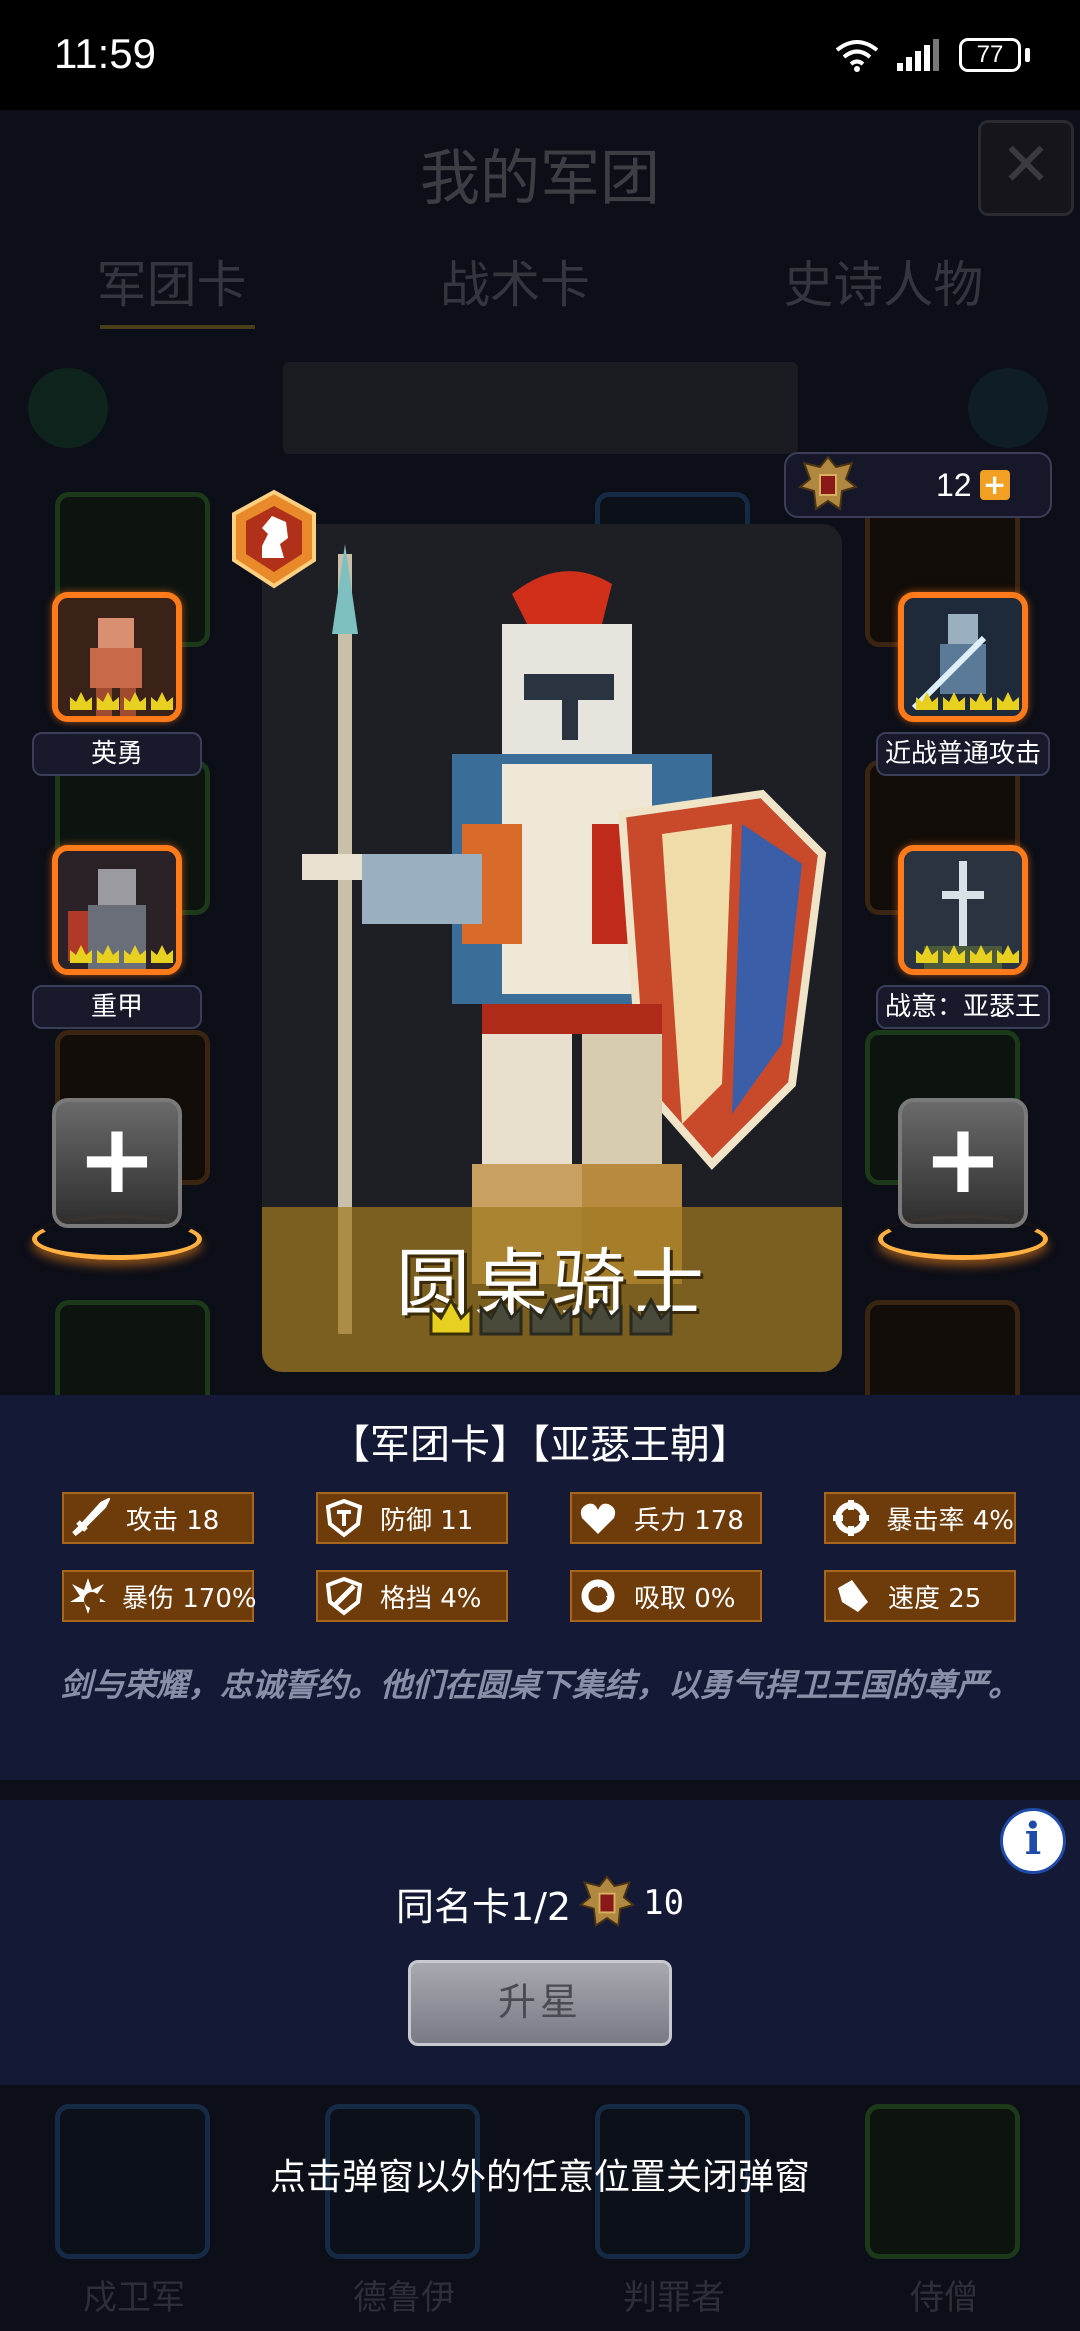 The height and width of the screenshot is (2331, 1080). What do you see at coordinates (483, 1906) in the screenshot?
I see `duplicate-card-count: 同名卡1/2` at bounding box center [483, 1906].